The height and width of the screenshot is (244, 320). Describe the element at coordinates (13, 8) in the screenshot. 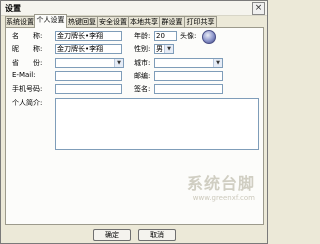

I see `window-title: 设置` at that location.